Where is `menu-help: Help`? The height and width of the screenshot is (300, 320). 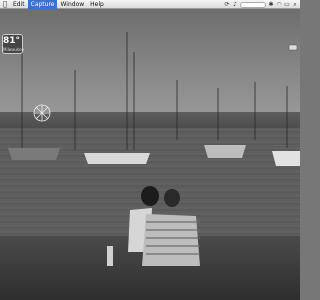
menu-help: Help is located at coordinates (97, 4).